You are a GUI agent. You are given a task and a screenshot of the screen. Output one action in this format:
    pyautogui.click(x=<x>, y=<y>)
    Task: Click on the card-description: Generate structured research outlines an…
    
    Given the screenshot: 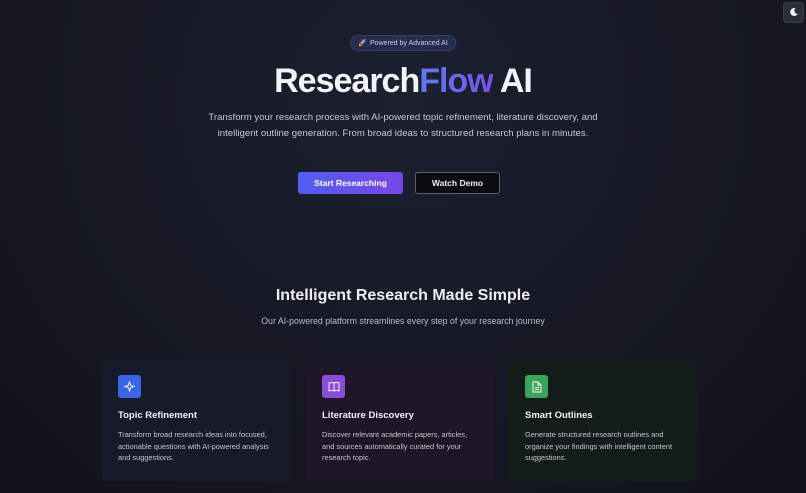 What is the action you would take?
    pyautogui.click(x=599, y=446)
    